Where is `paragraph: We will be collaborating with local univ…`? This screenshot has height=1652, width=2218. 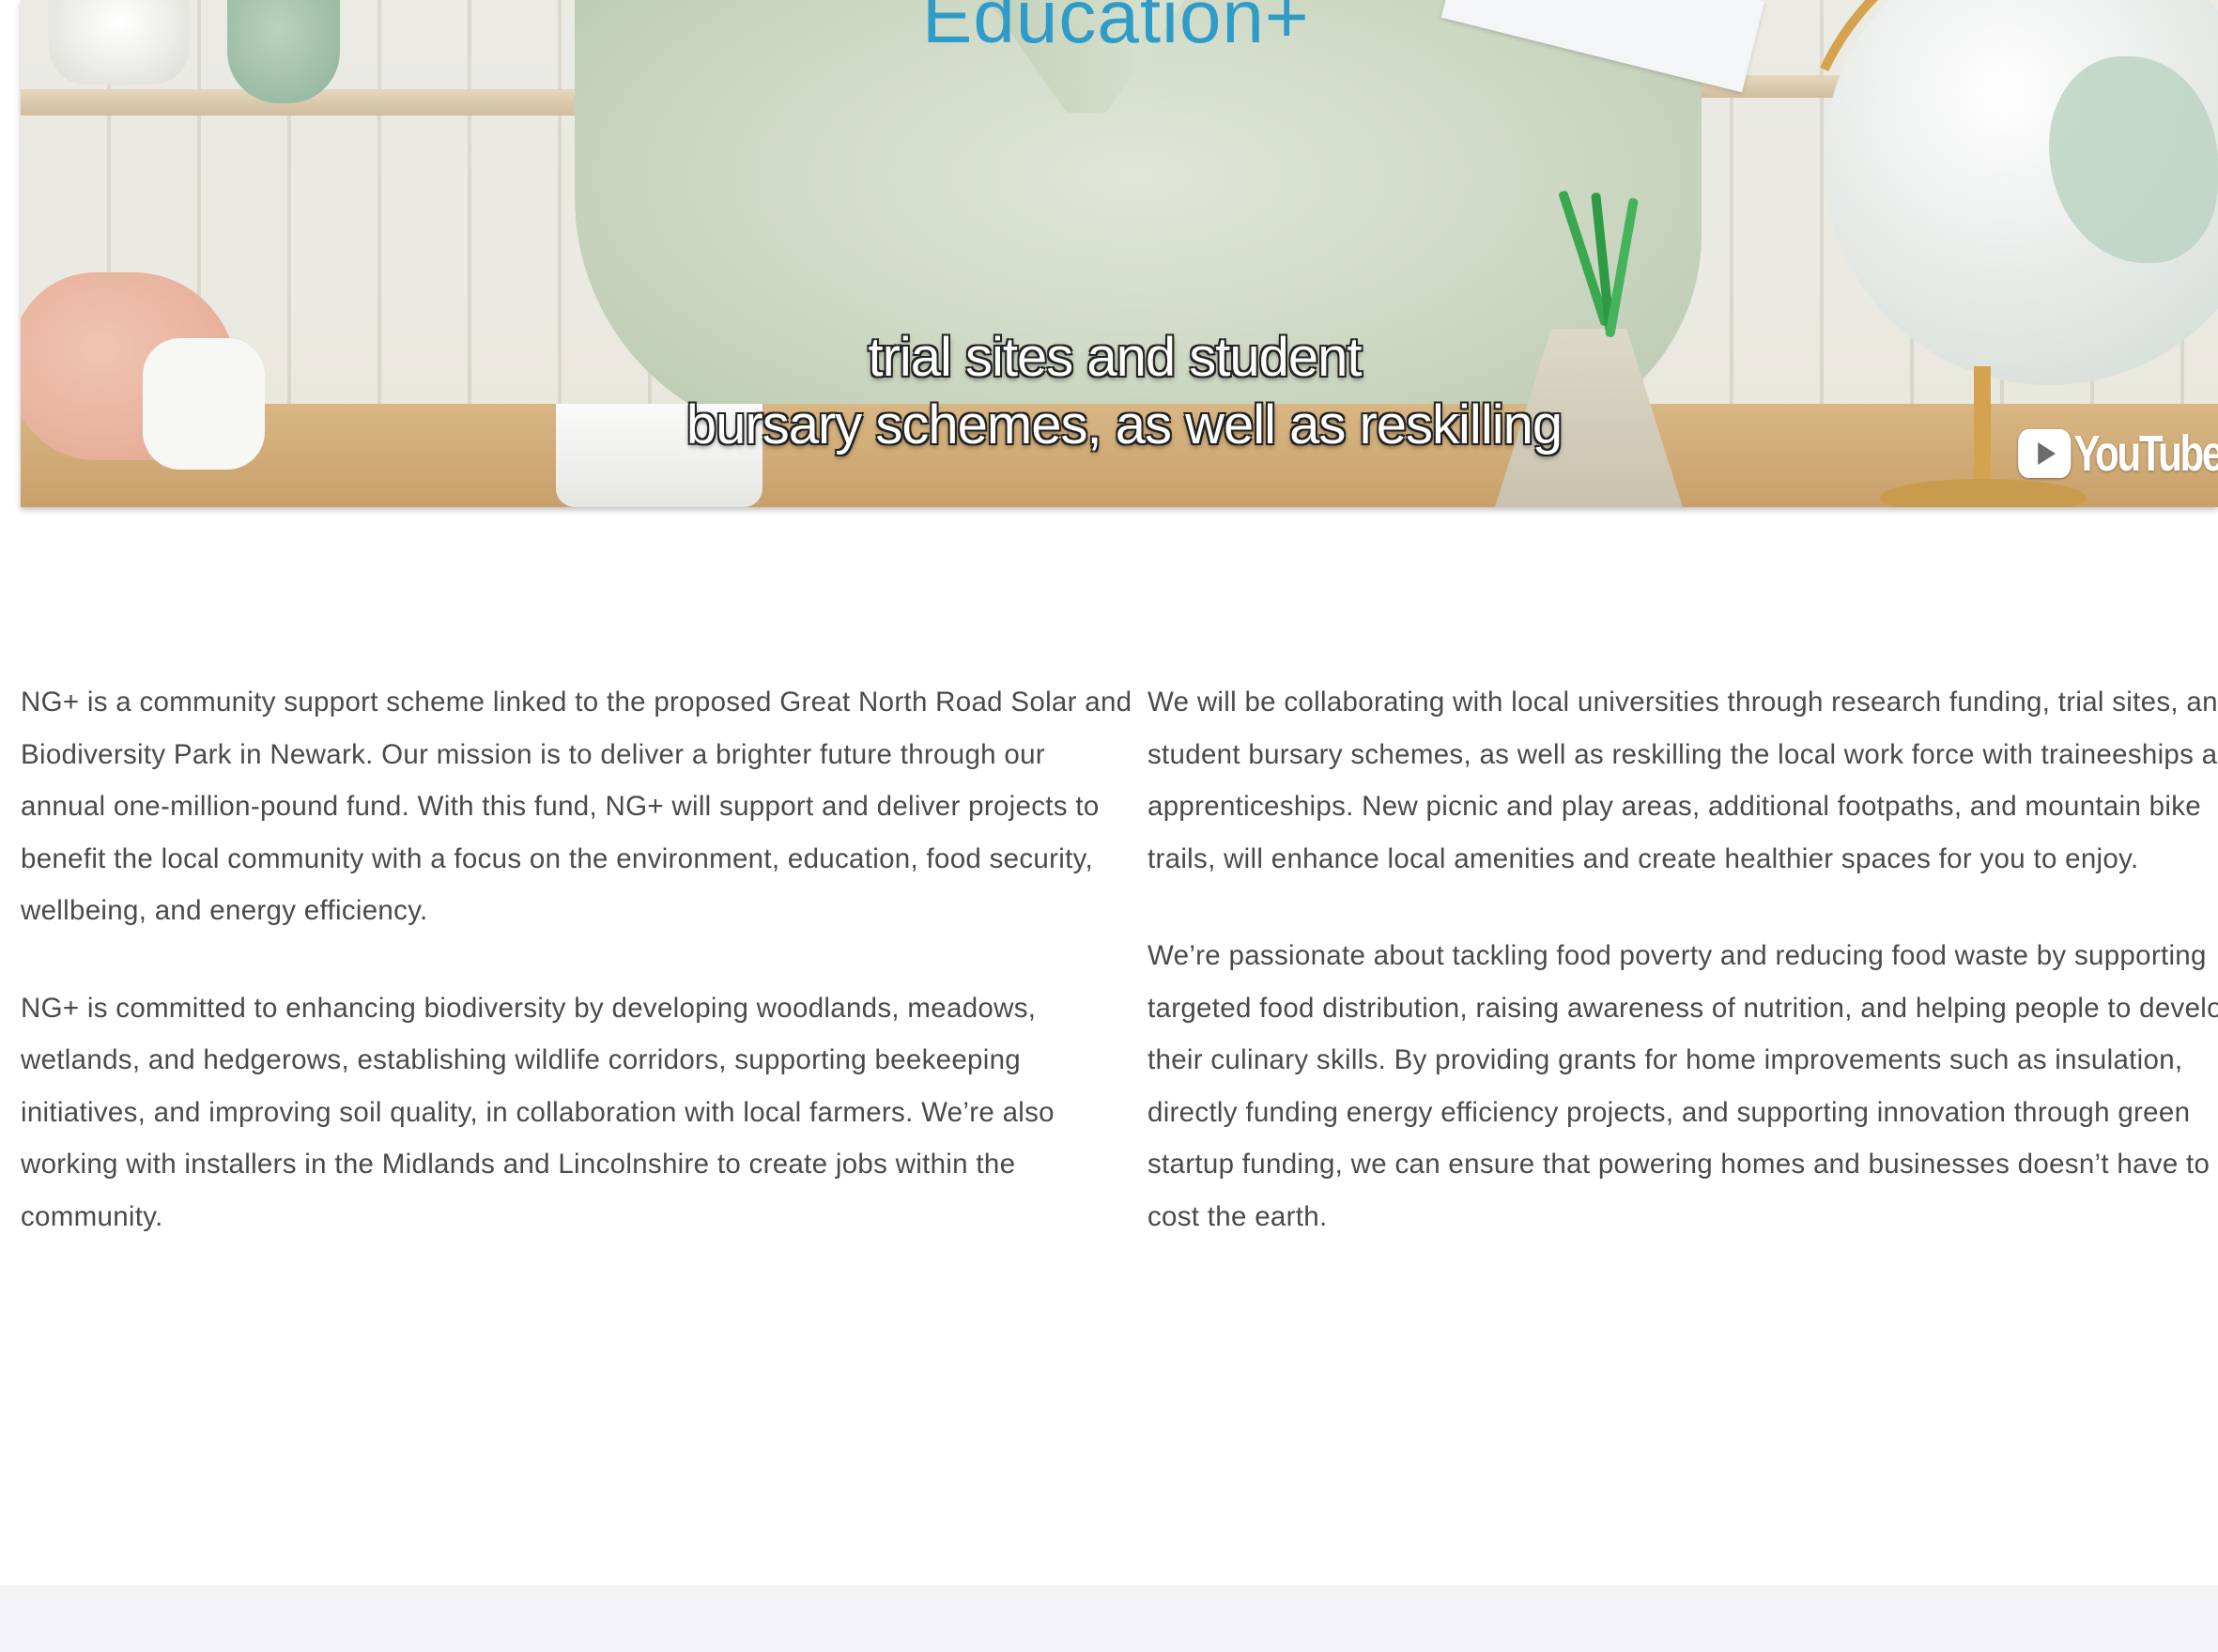
paragraph: We will be collaborating with local univ… is located at coordinates (1683, 780).